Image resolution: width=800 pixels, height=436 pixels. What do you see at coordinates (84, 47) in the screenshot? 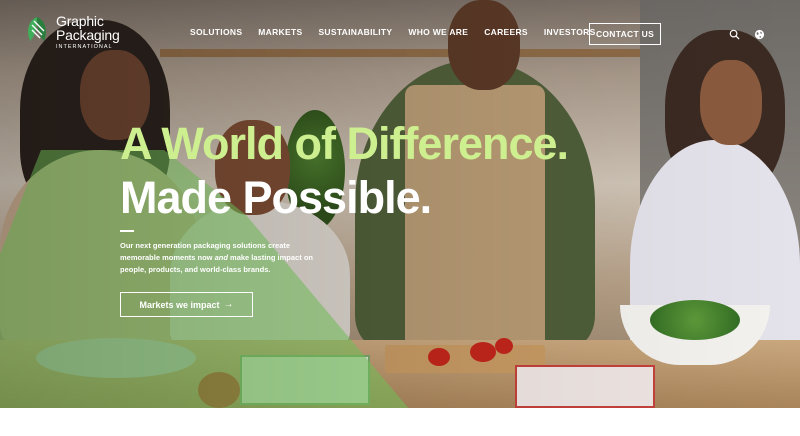
I see `brand-name-sub: INTERNATIONAL` at bounding box center [84, 47].